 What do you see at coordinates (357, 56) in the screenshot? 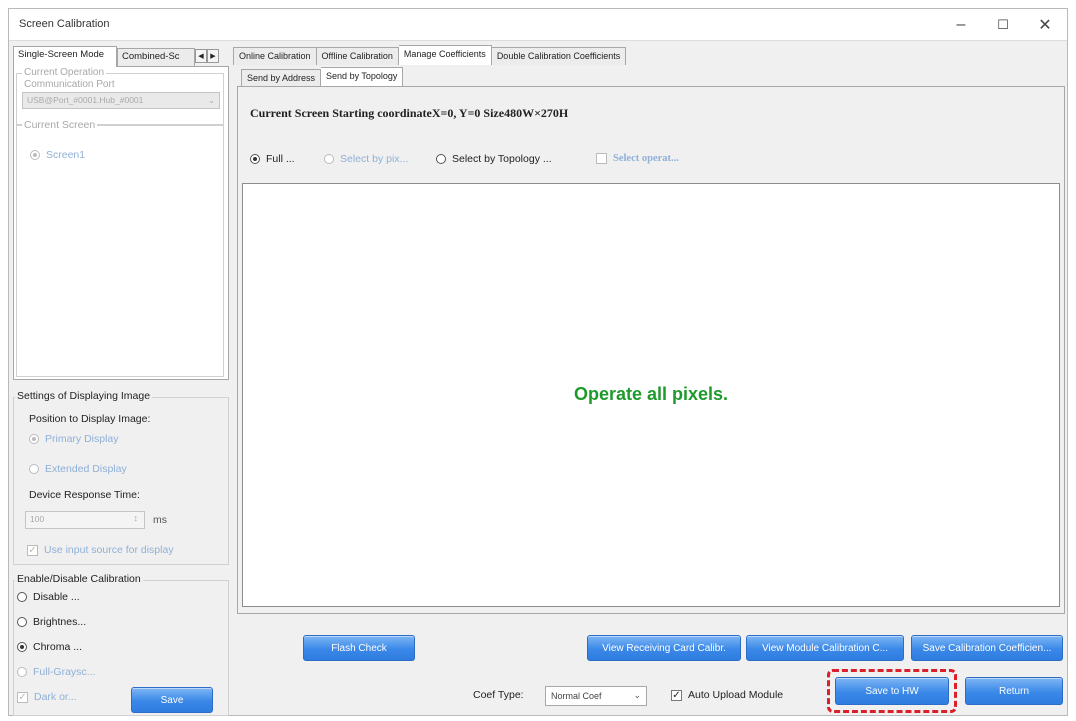
I see `tab-offline-calibration: Offline Calibration` at bounding box center [357, 56].